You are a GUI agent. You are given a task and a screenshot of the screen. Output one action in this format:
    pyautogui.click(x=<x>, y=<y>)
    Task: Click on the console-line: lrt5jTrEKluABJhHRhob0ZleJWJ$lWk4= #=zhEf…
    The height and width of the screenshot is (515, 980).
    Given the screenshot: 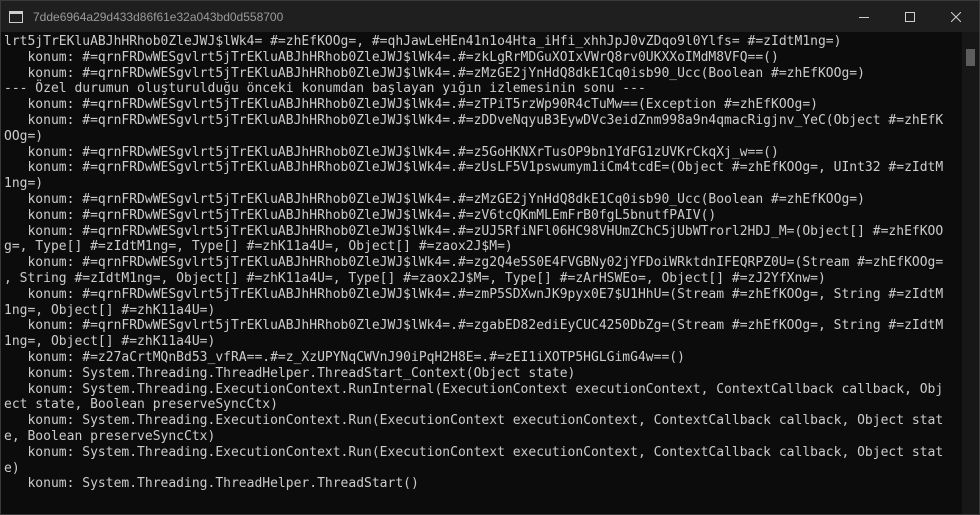 What is the action you would take?
    pyautogui.click(x=423, y=41)
    